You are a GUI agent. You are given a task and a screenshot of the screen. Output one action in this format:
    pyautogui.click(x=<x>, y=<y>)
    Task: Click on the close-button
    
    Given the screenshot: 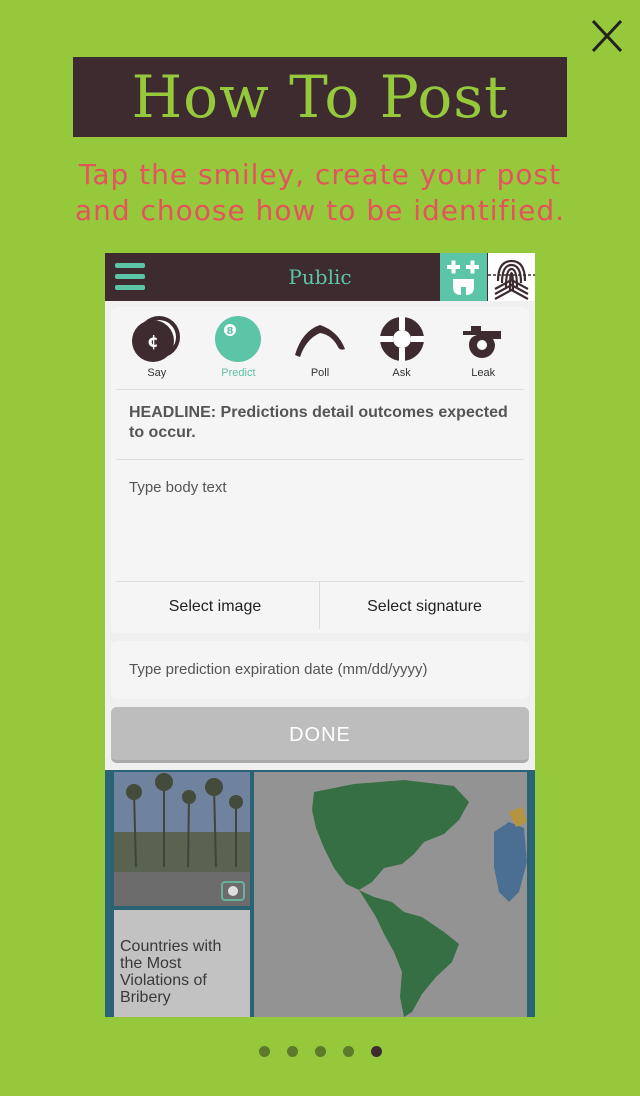 What is the action you would take?
    pyautogui.click(x=607, y=36)
    